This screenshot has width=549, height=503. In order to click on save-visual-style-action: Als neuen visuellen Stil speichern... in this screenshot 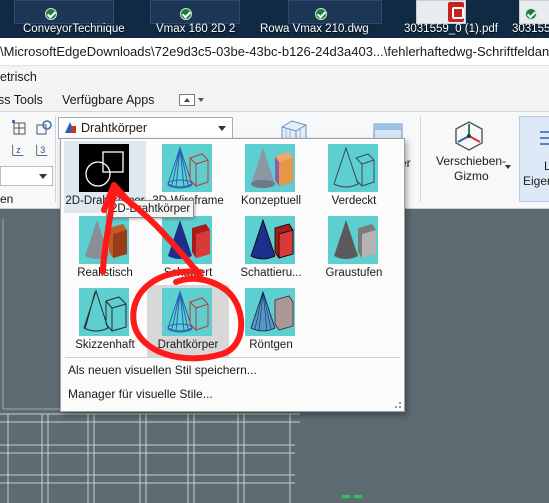, I will do `click(162, 370)`.